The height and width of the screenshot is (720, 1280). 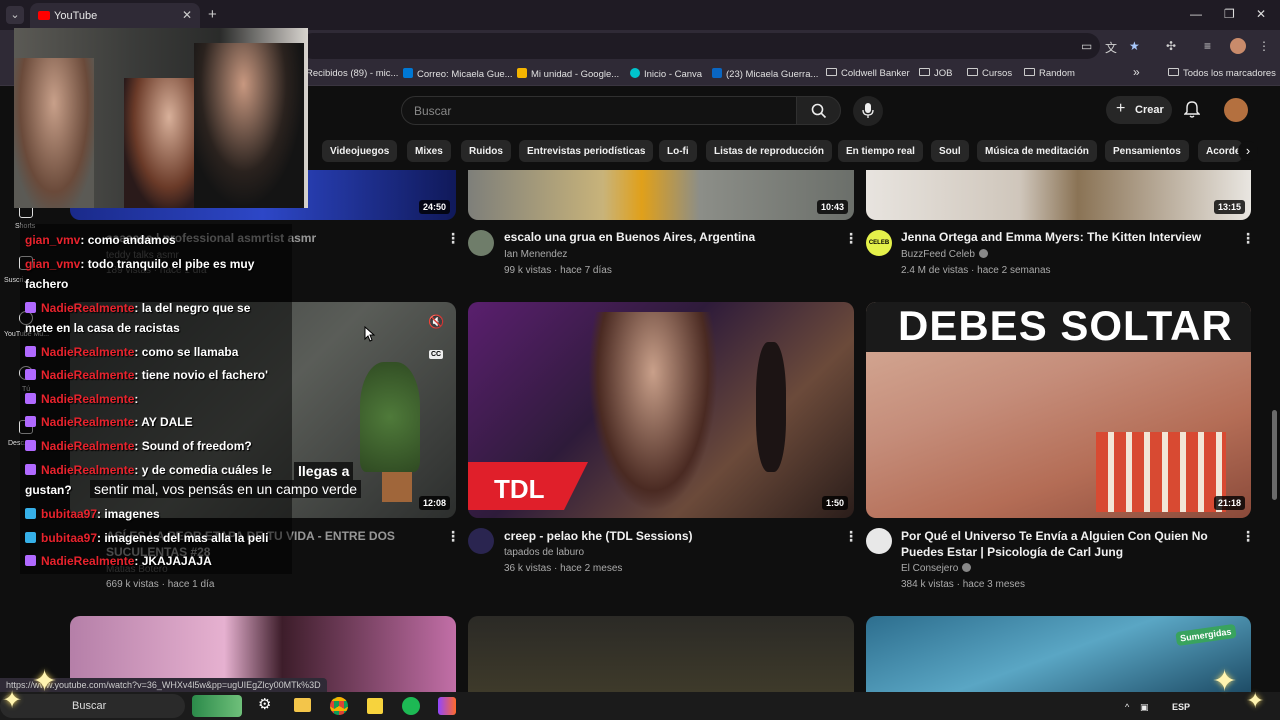 I want to click on twitch-badge-icon, so click(x=30, y=560).